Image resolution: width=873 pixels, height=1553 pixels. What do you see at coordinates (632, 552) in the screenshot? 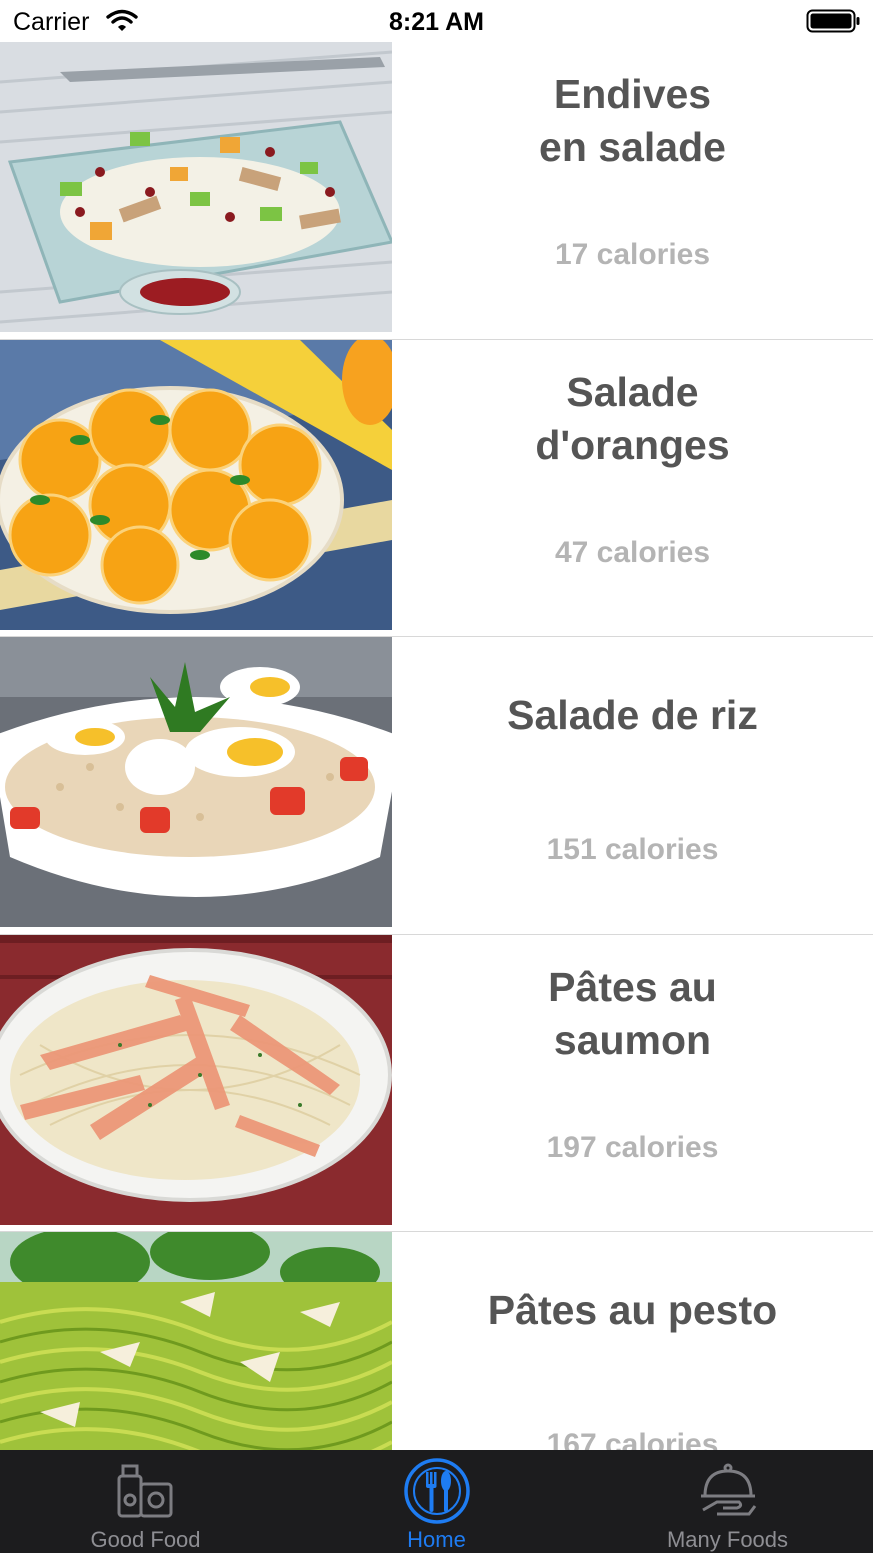
I see `food-calories: 47 calories` at bounding box center [632, 552].